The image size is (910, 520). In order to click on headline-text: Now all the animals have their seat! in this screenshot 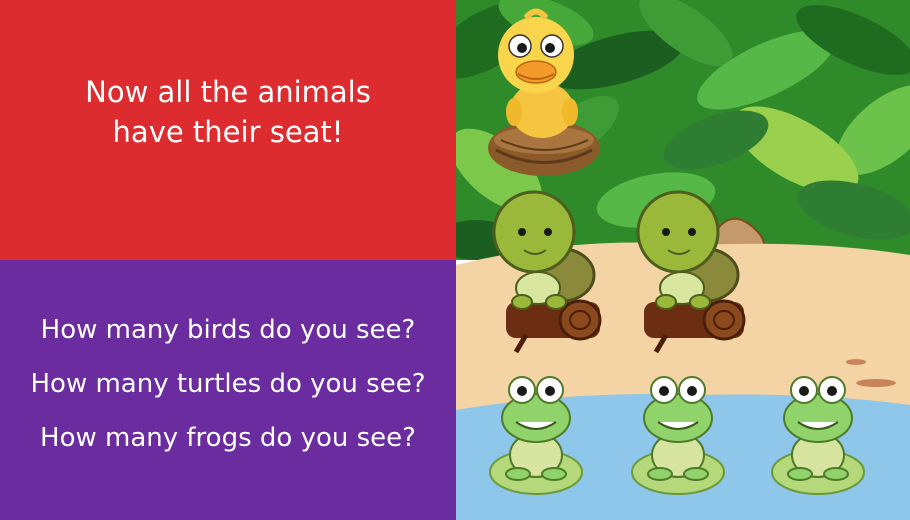, I will do `click(228, 112)`.